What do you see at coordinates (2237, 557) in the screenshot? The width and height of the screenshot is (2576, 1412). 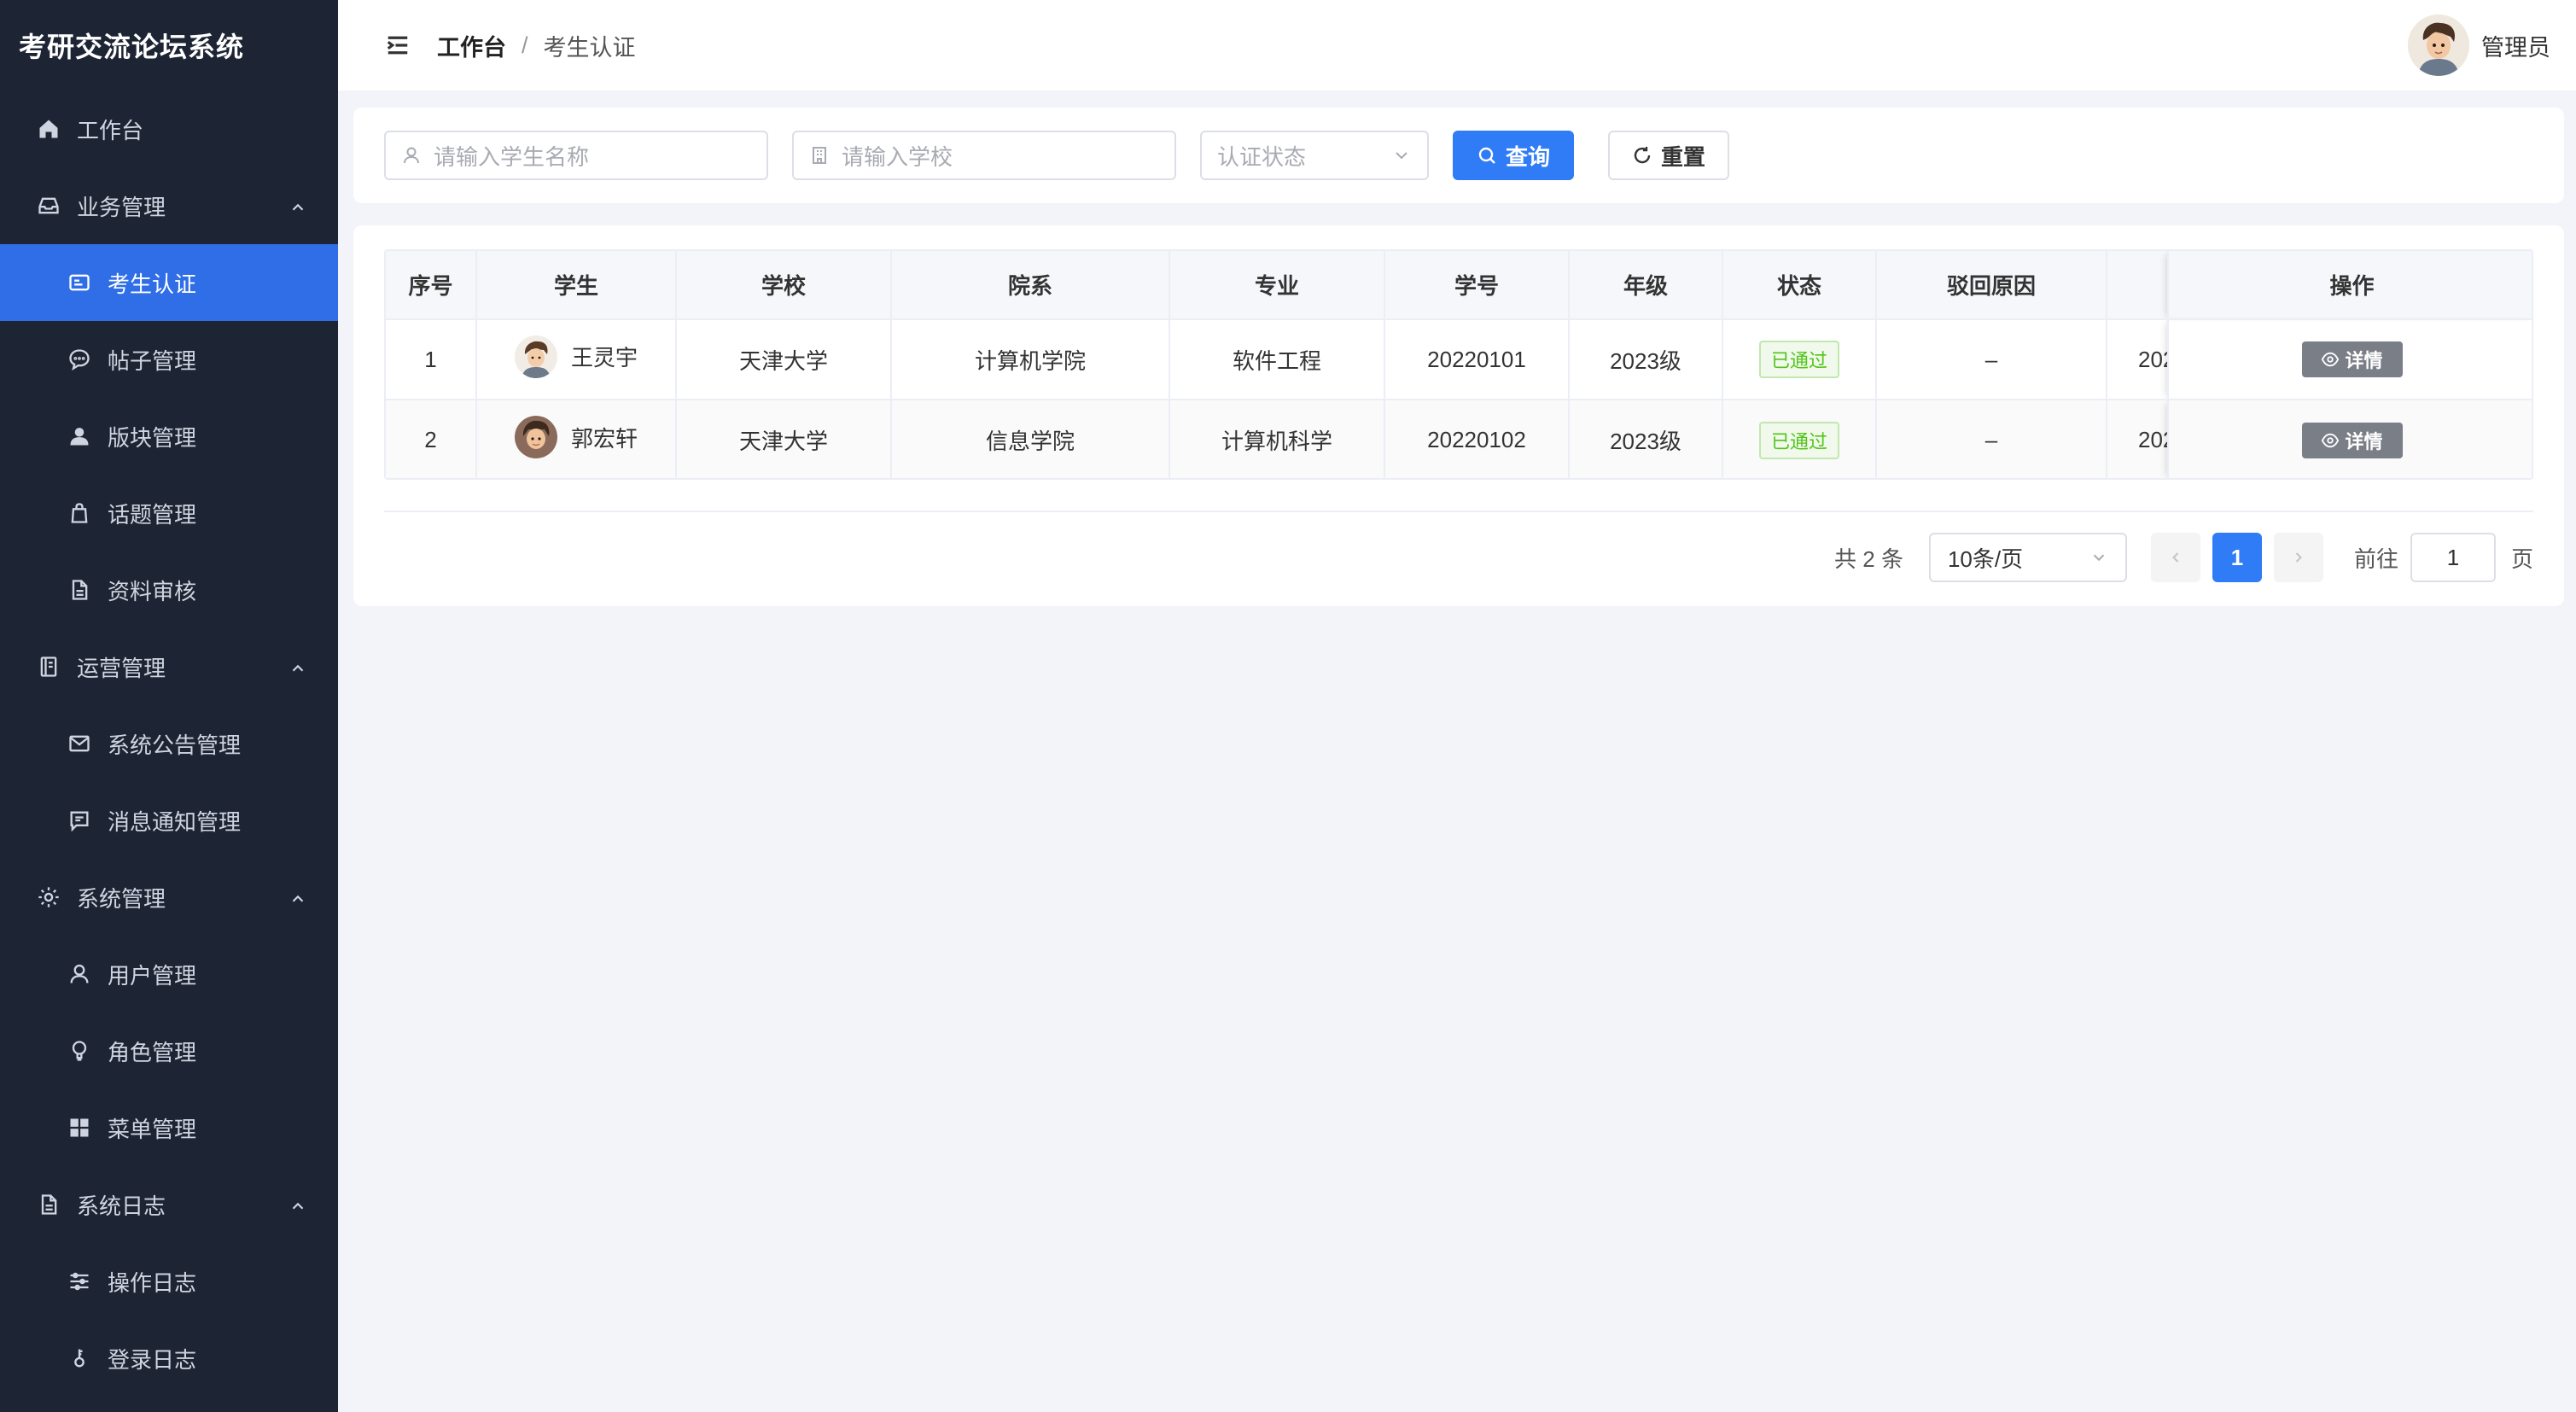 I see `page-number: 1` at bounding box center [2237, 557].